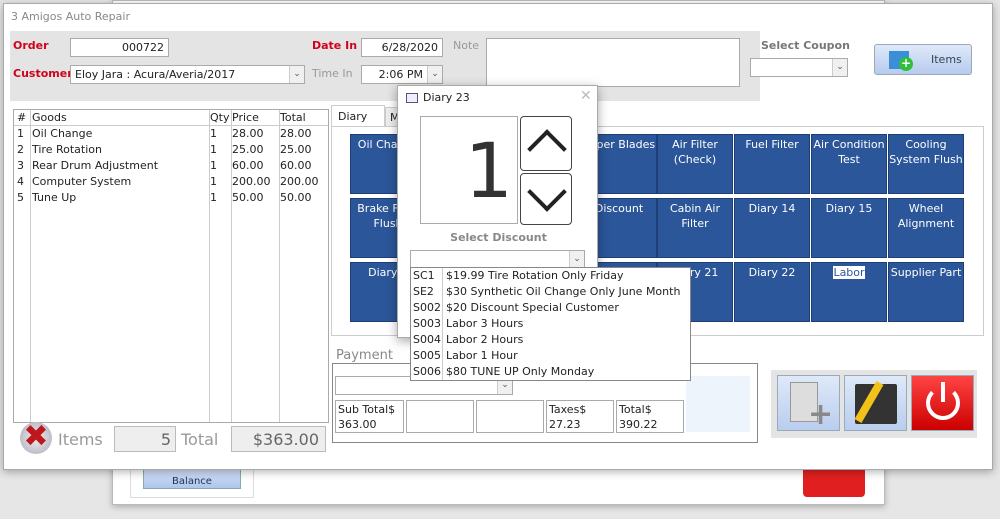 The height and width of the screenshot is (519, 1000). What do you see at coordinates (875, 403) in the screenshot?
I see `save-button` at bounding box center [875, 403].